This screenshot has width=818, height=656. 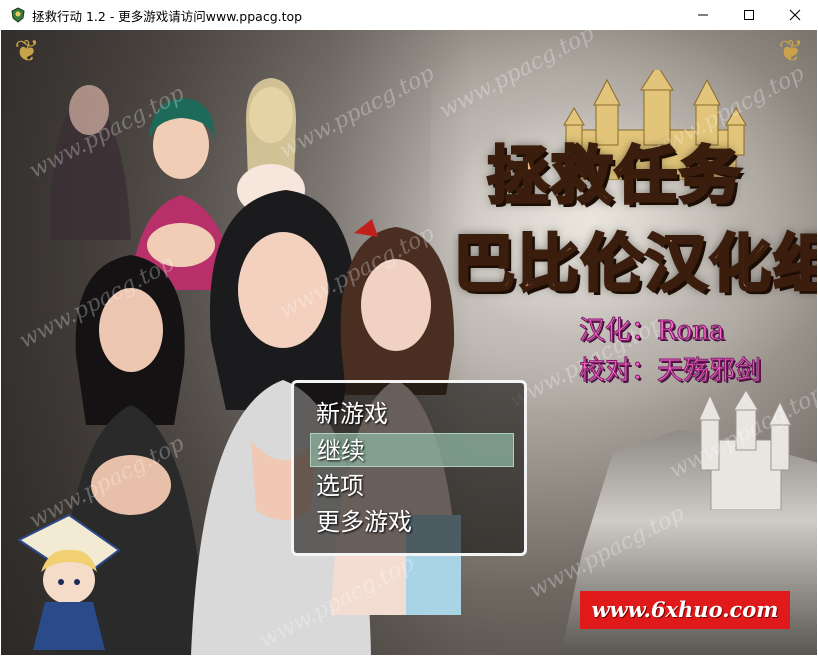 What do you see at coordinates (409, 468) in the screenshot?
I see `title-menu: 新游戏 继续 选项 更多游戏` at bounding box center [409, 468].